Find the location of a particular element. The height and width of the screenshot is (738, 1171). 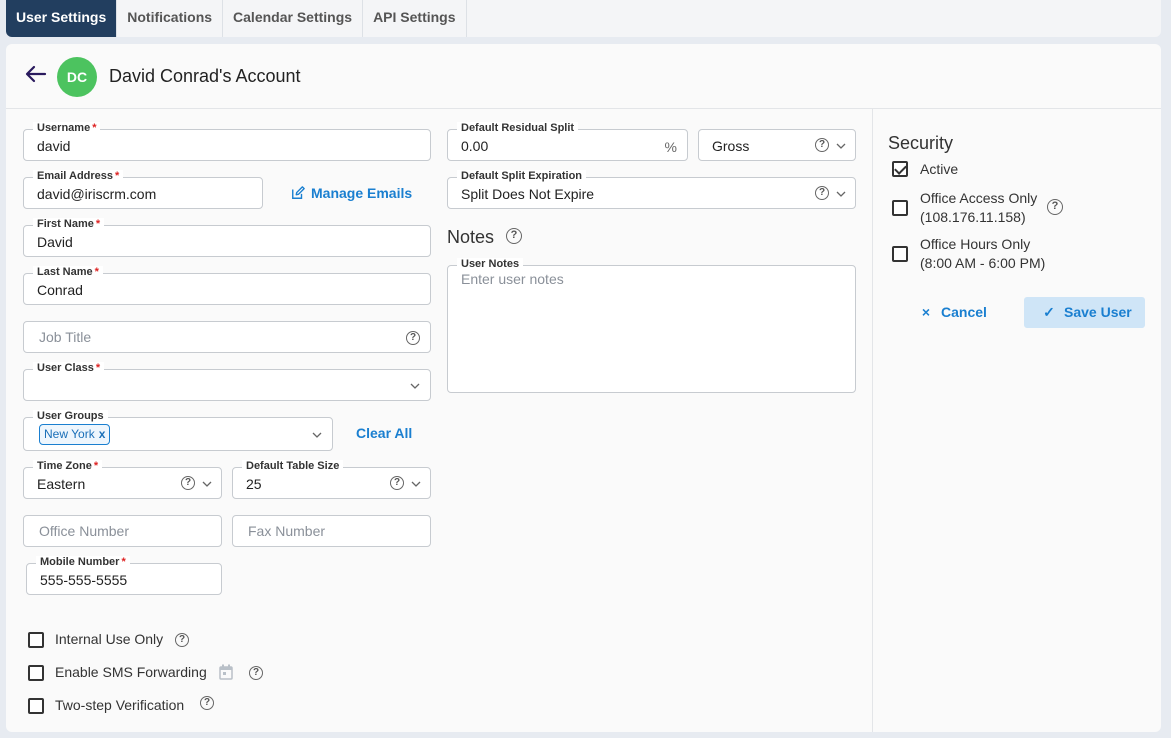

internal-use-checkbox is located at coordinates (36, 640).